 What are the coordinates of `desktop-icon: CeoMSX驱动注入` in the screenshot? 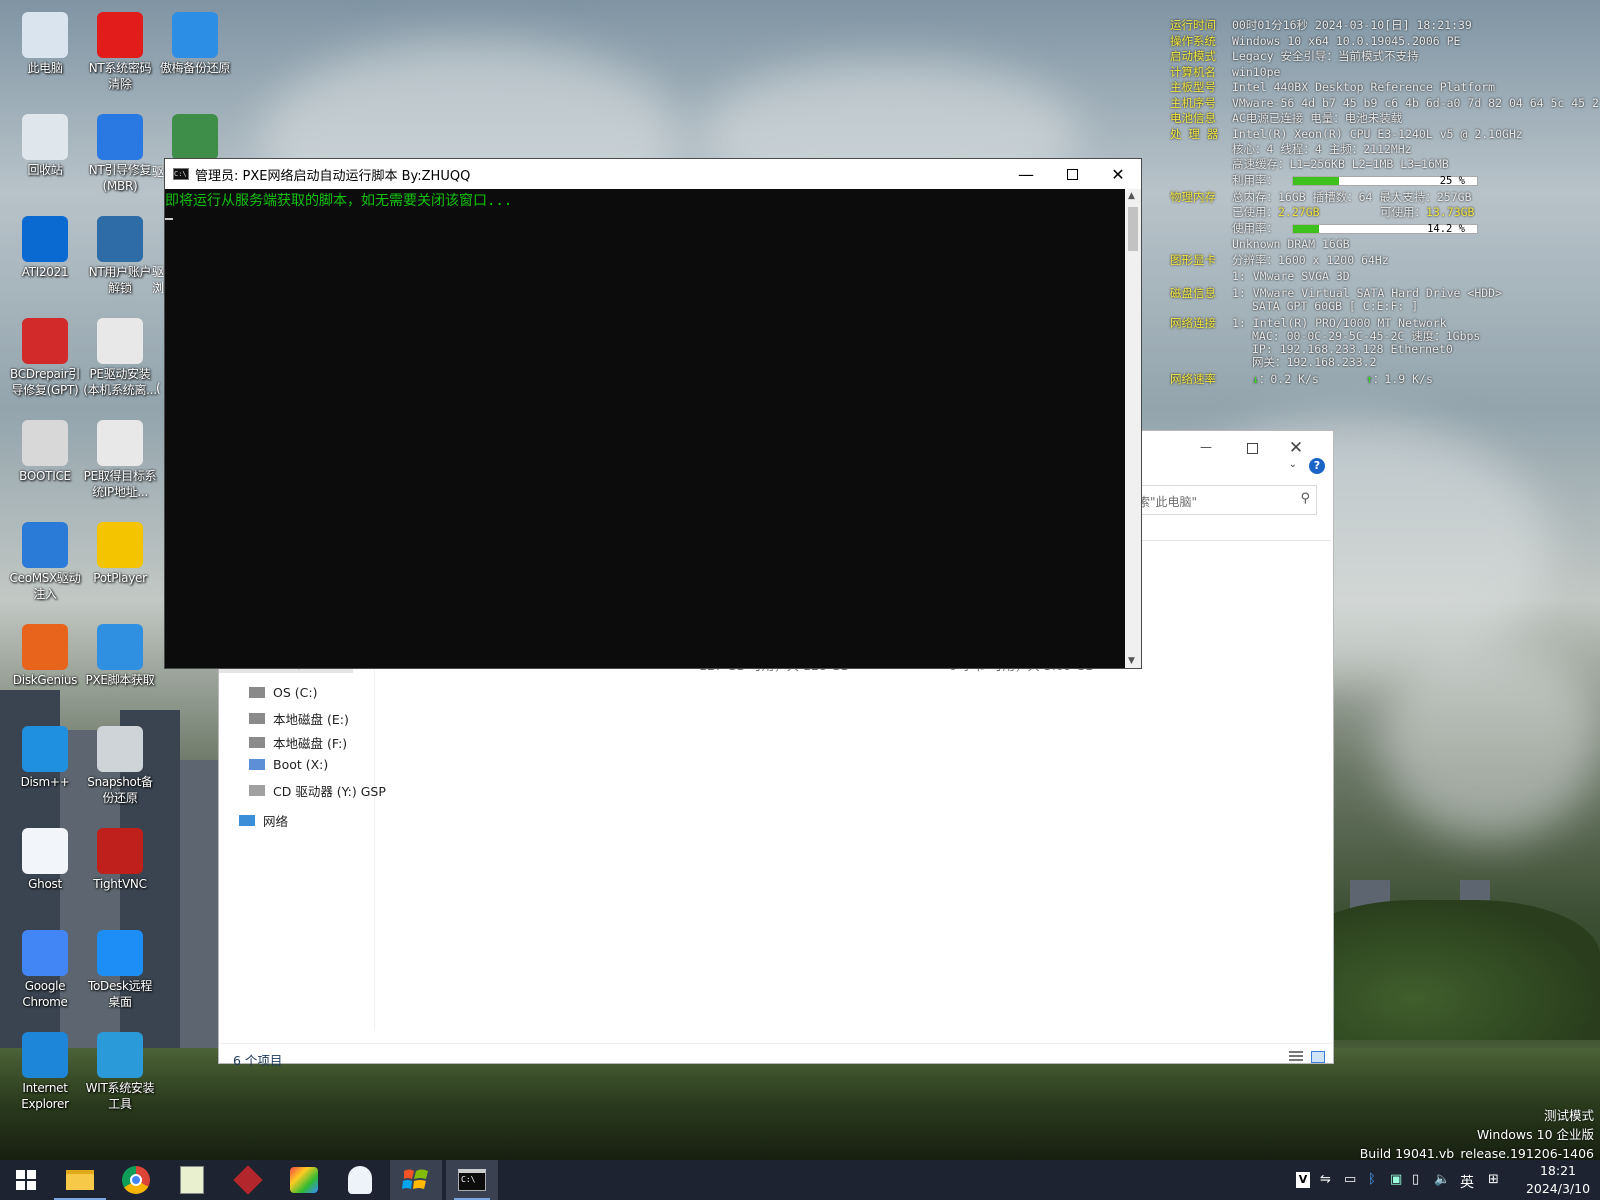 It's located at (45, 566).